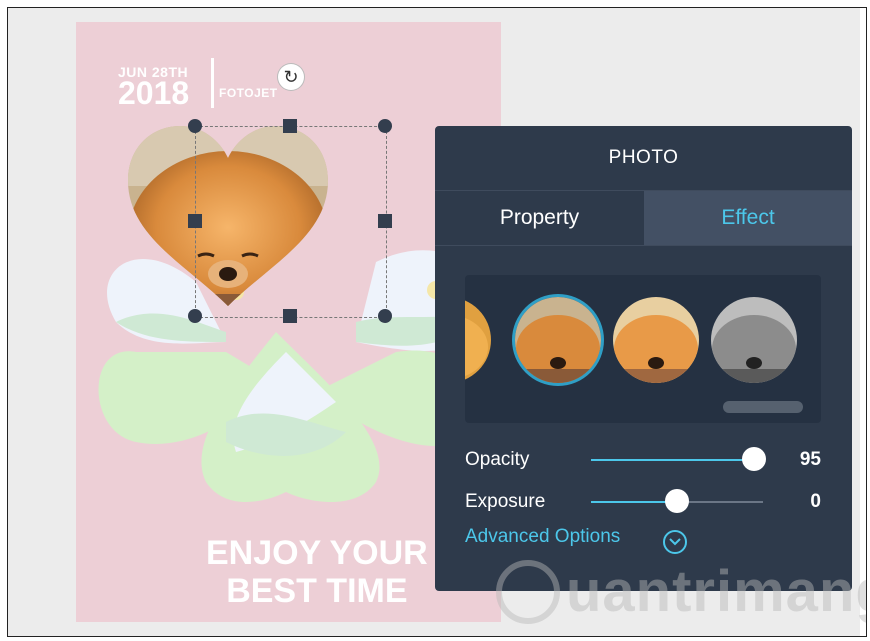 This screenshot has width=870, height=641. What do you see at coordinates (195, 221) in the screenshot?
I see `resize-handle-left` at bounding box center [195, 221].